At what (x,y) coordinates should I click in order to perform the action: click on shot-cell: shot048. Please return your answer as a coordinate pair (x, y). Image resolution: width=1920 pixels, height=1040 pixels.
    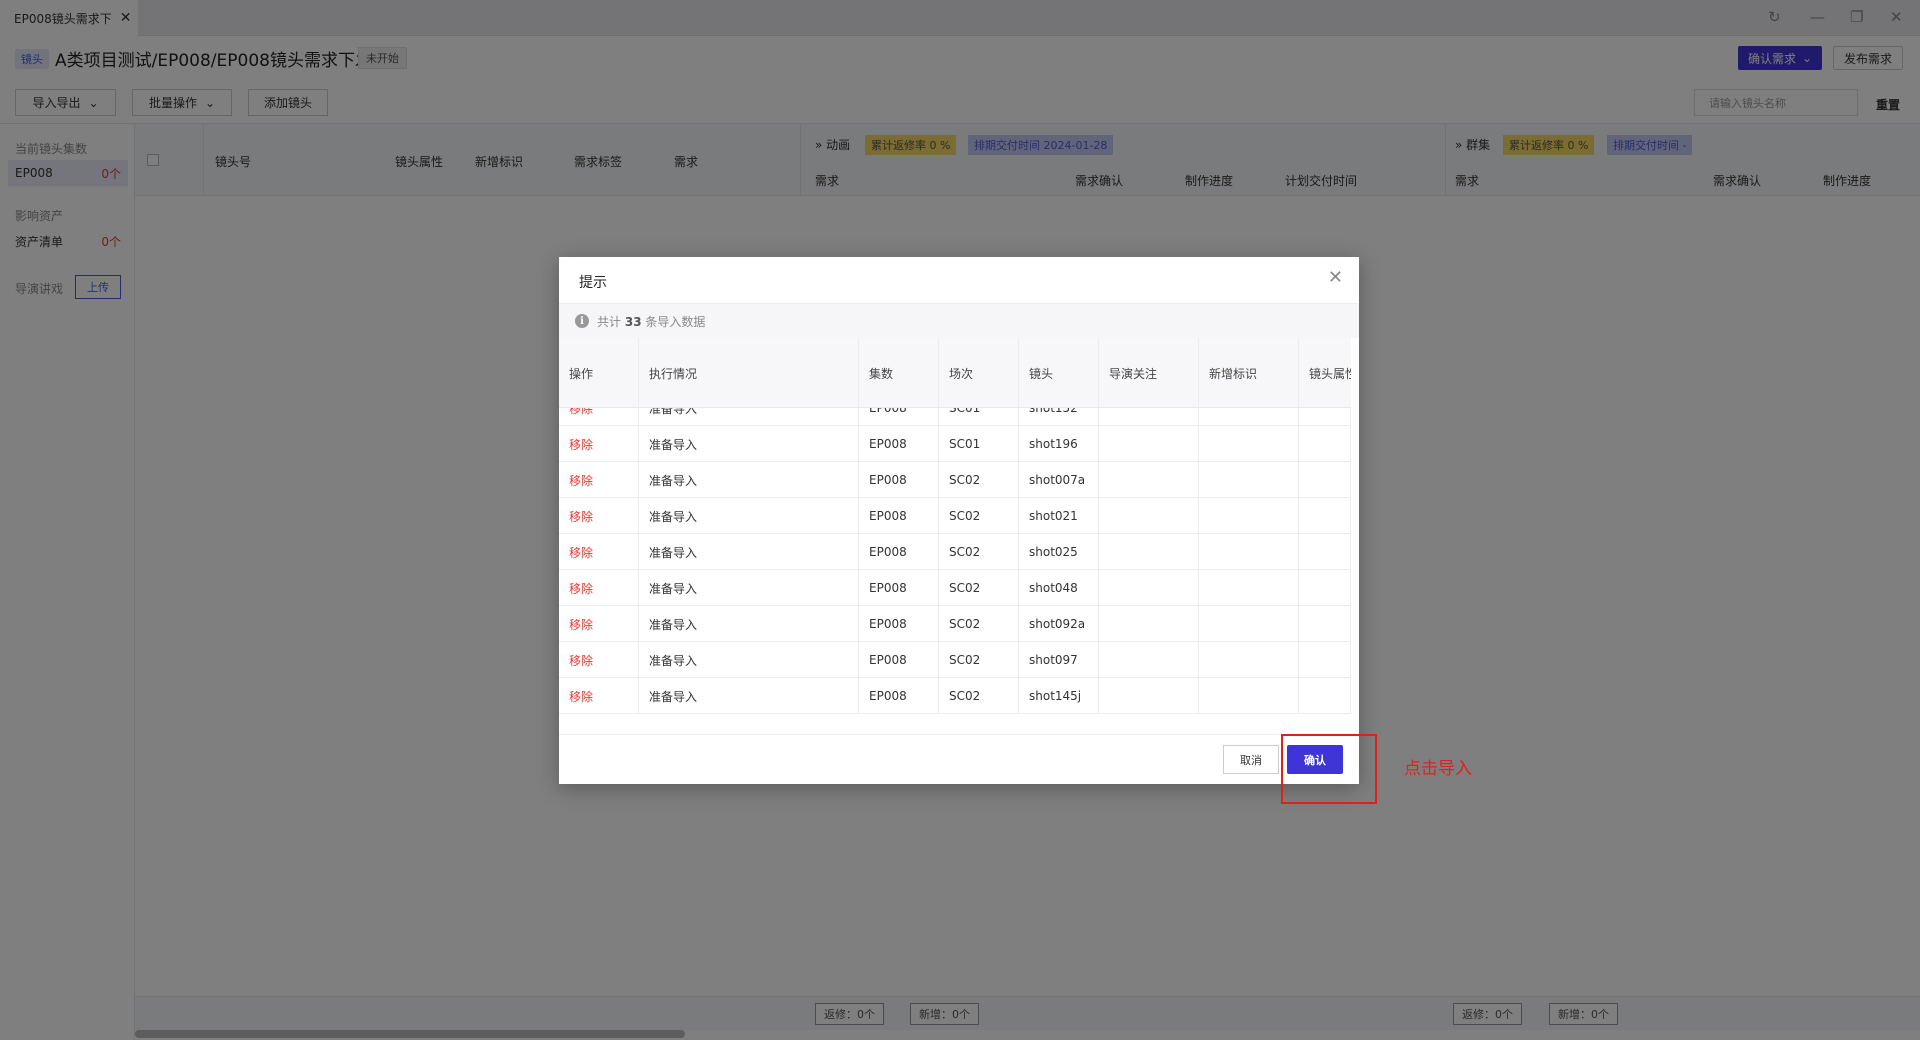
    Looking at the image, I should click on (1059, 588).